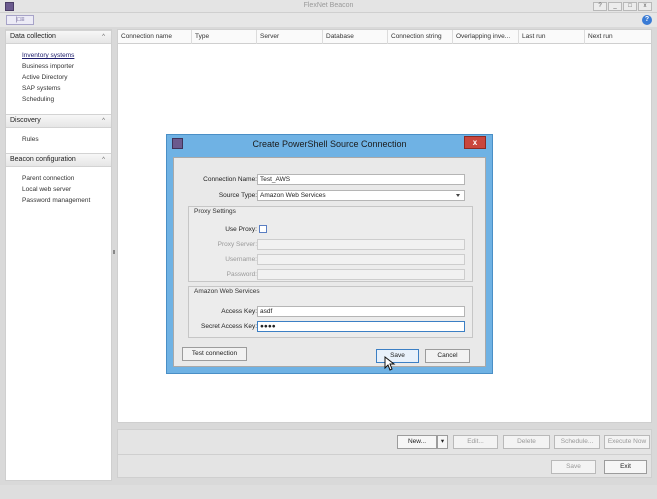 This screenshot has height=499, width=657. What do you see at coordinates (25, 120) in the screenshot?
I see `section-label: Discovery` at bounding box center [25, 120].